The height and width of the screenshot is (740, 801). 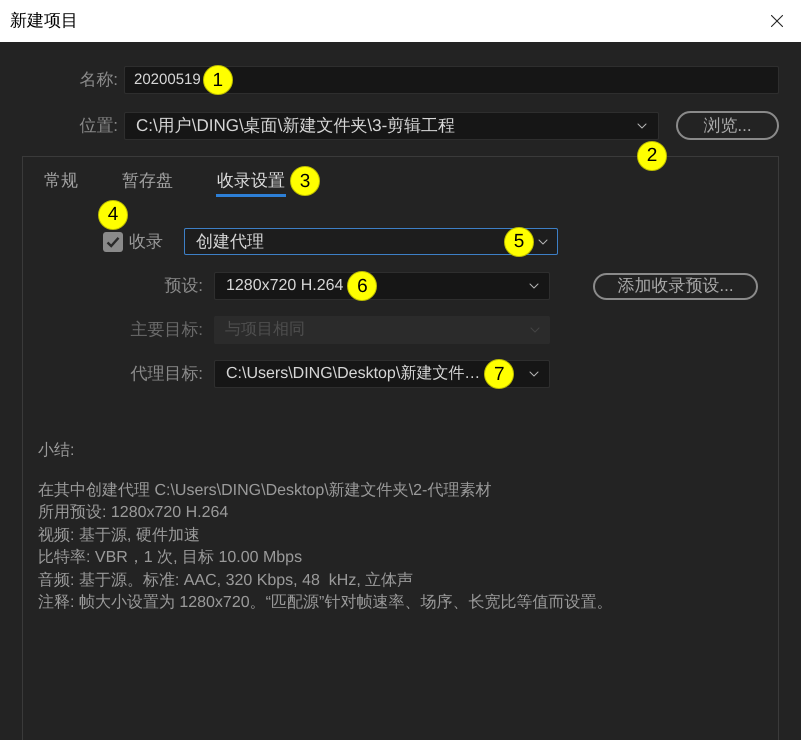 What do you see at coordinates (61, 183) in the screenshot?
I see `tab: 常规` at bounding box center [61, 183].